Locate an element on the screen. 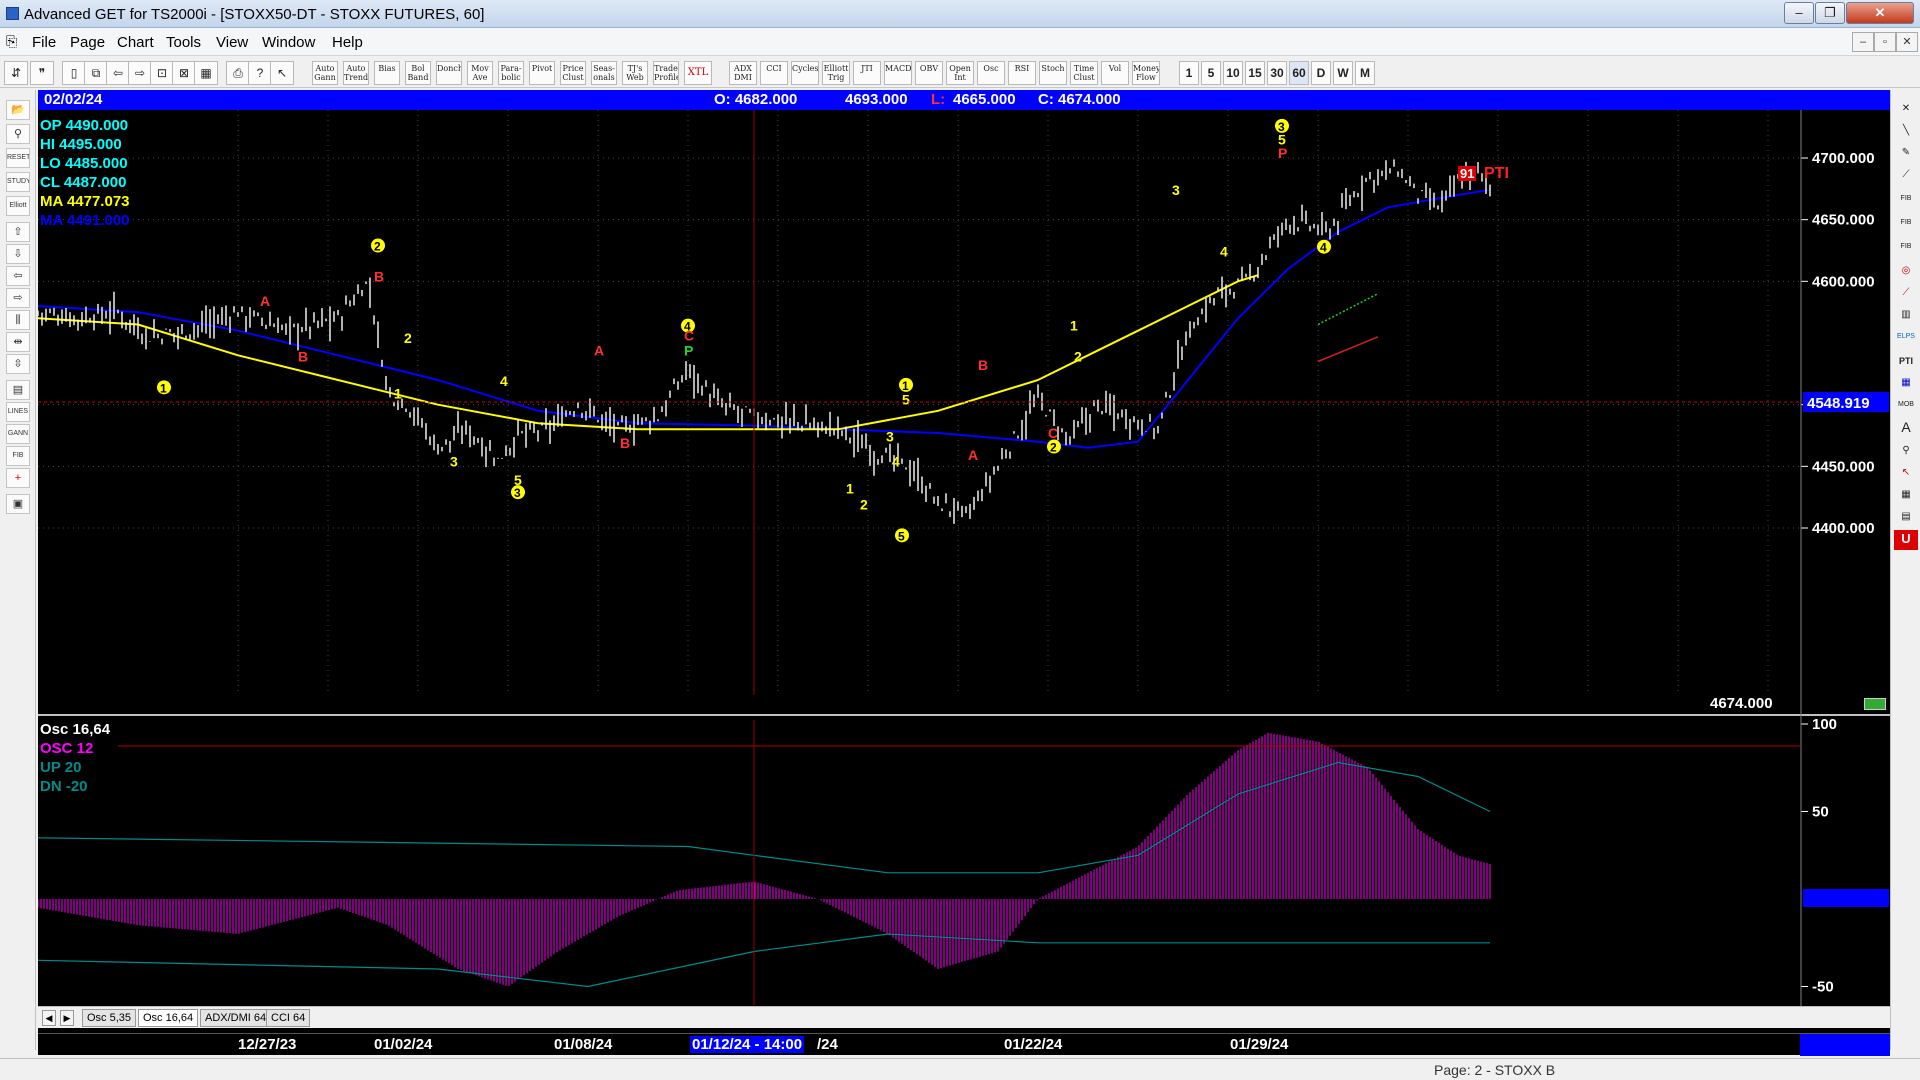 Image resolution: width=1920 pixels, height=1080 pixels. open-folder-icon: 📂 is located at coordinates (18, 110).